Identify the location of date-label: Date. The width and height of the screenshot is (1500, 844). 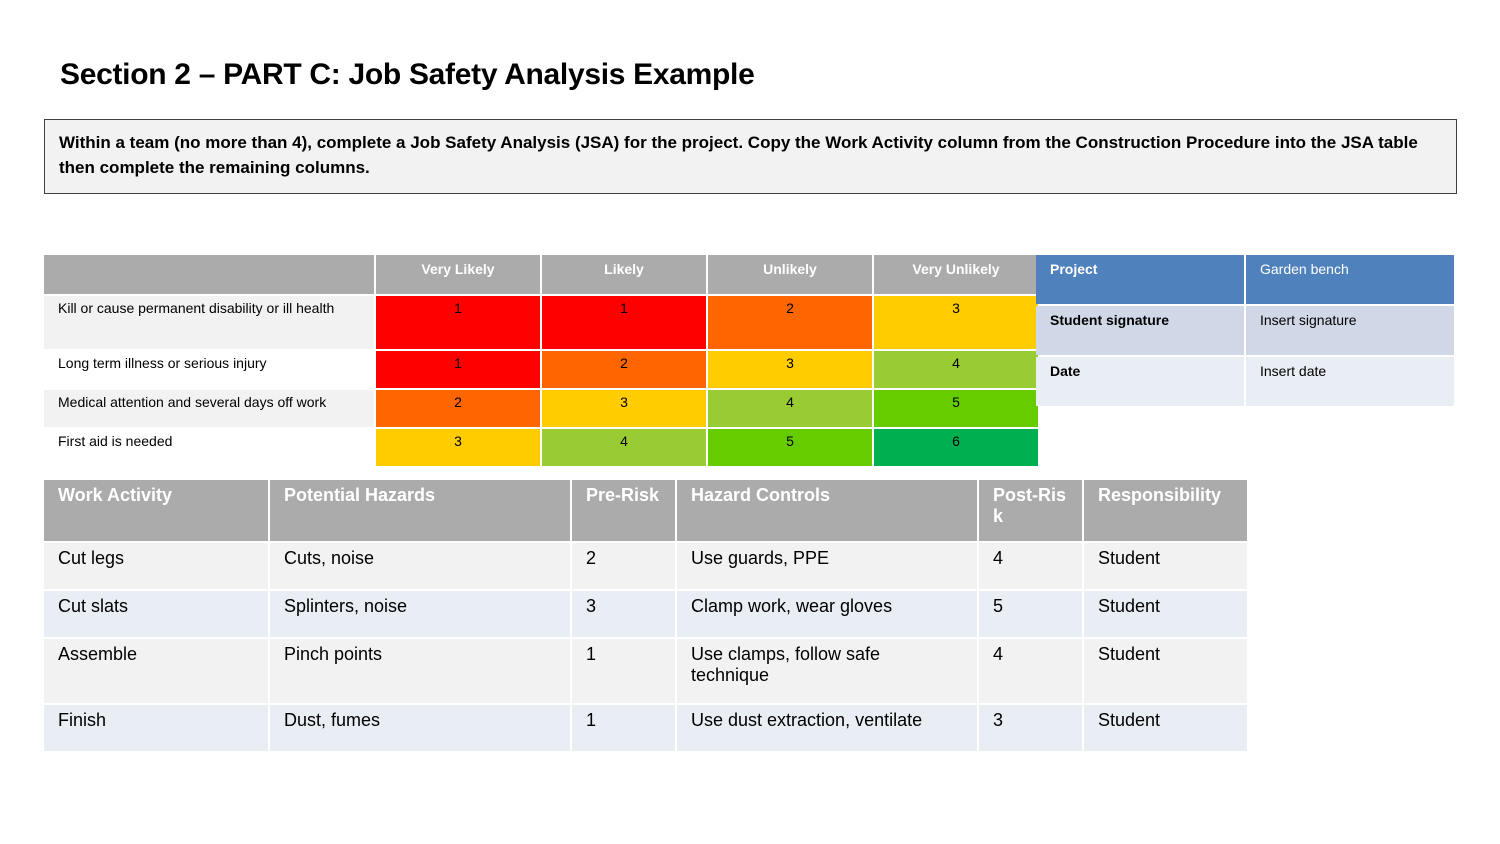
(1140, 381).